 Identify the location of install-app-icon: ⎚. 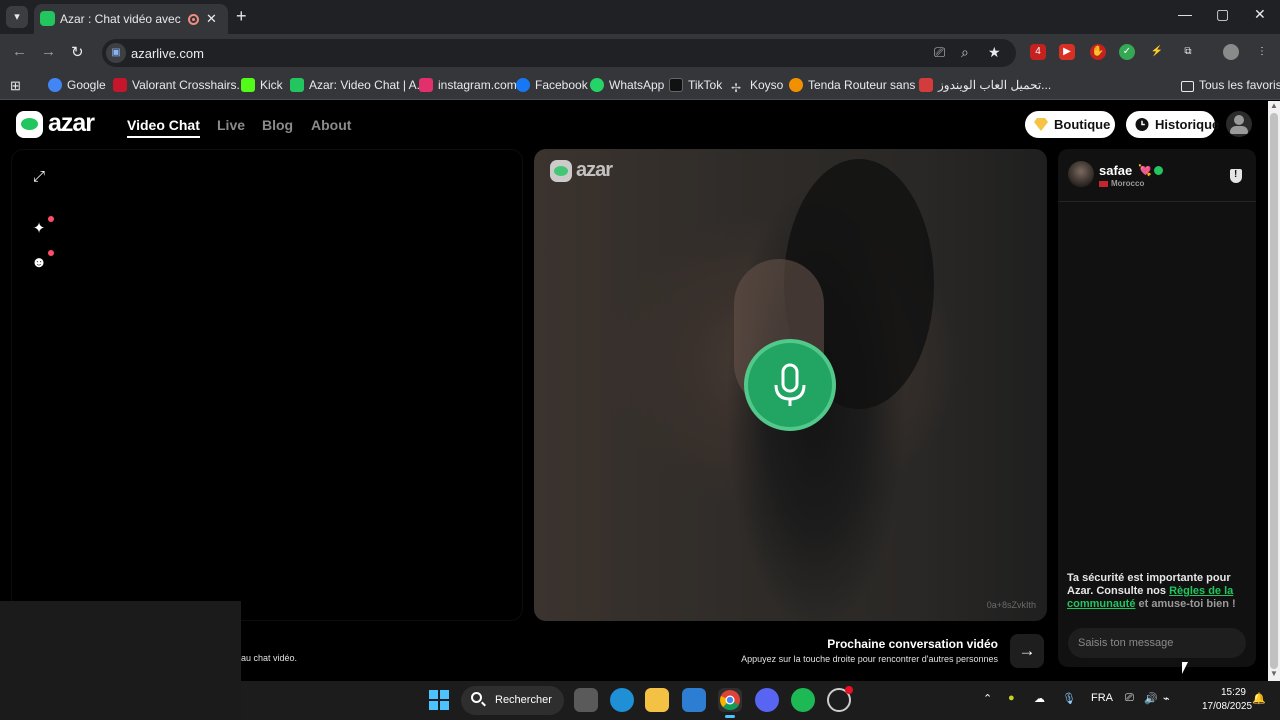
(939, 52).